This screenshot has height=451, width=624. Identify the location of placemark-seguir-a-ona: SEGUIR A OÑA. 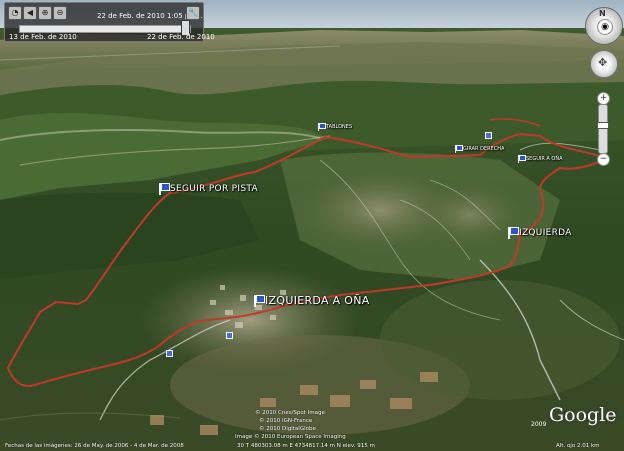
(540, 159).